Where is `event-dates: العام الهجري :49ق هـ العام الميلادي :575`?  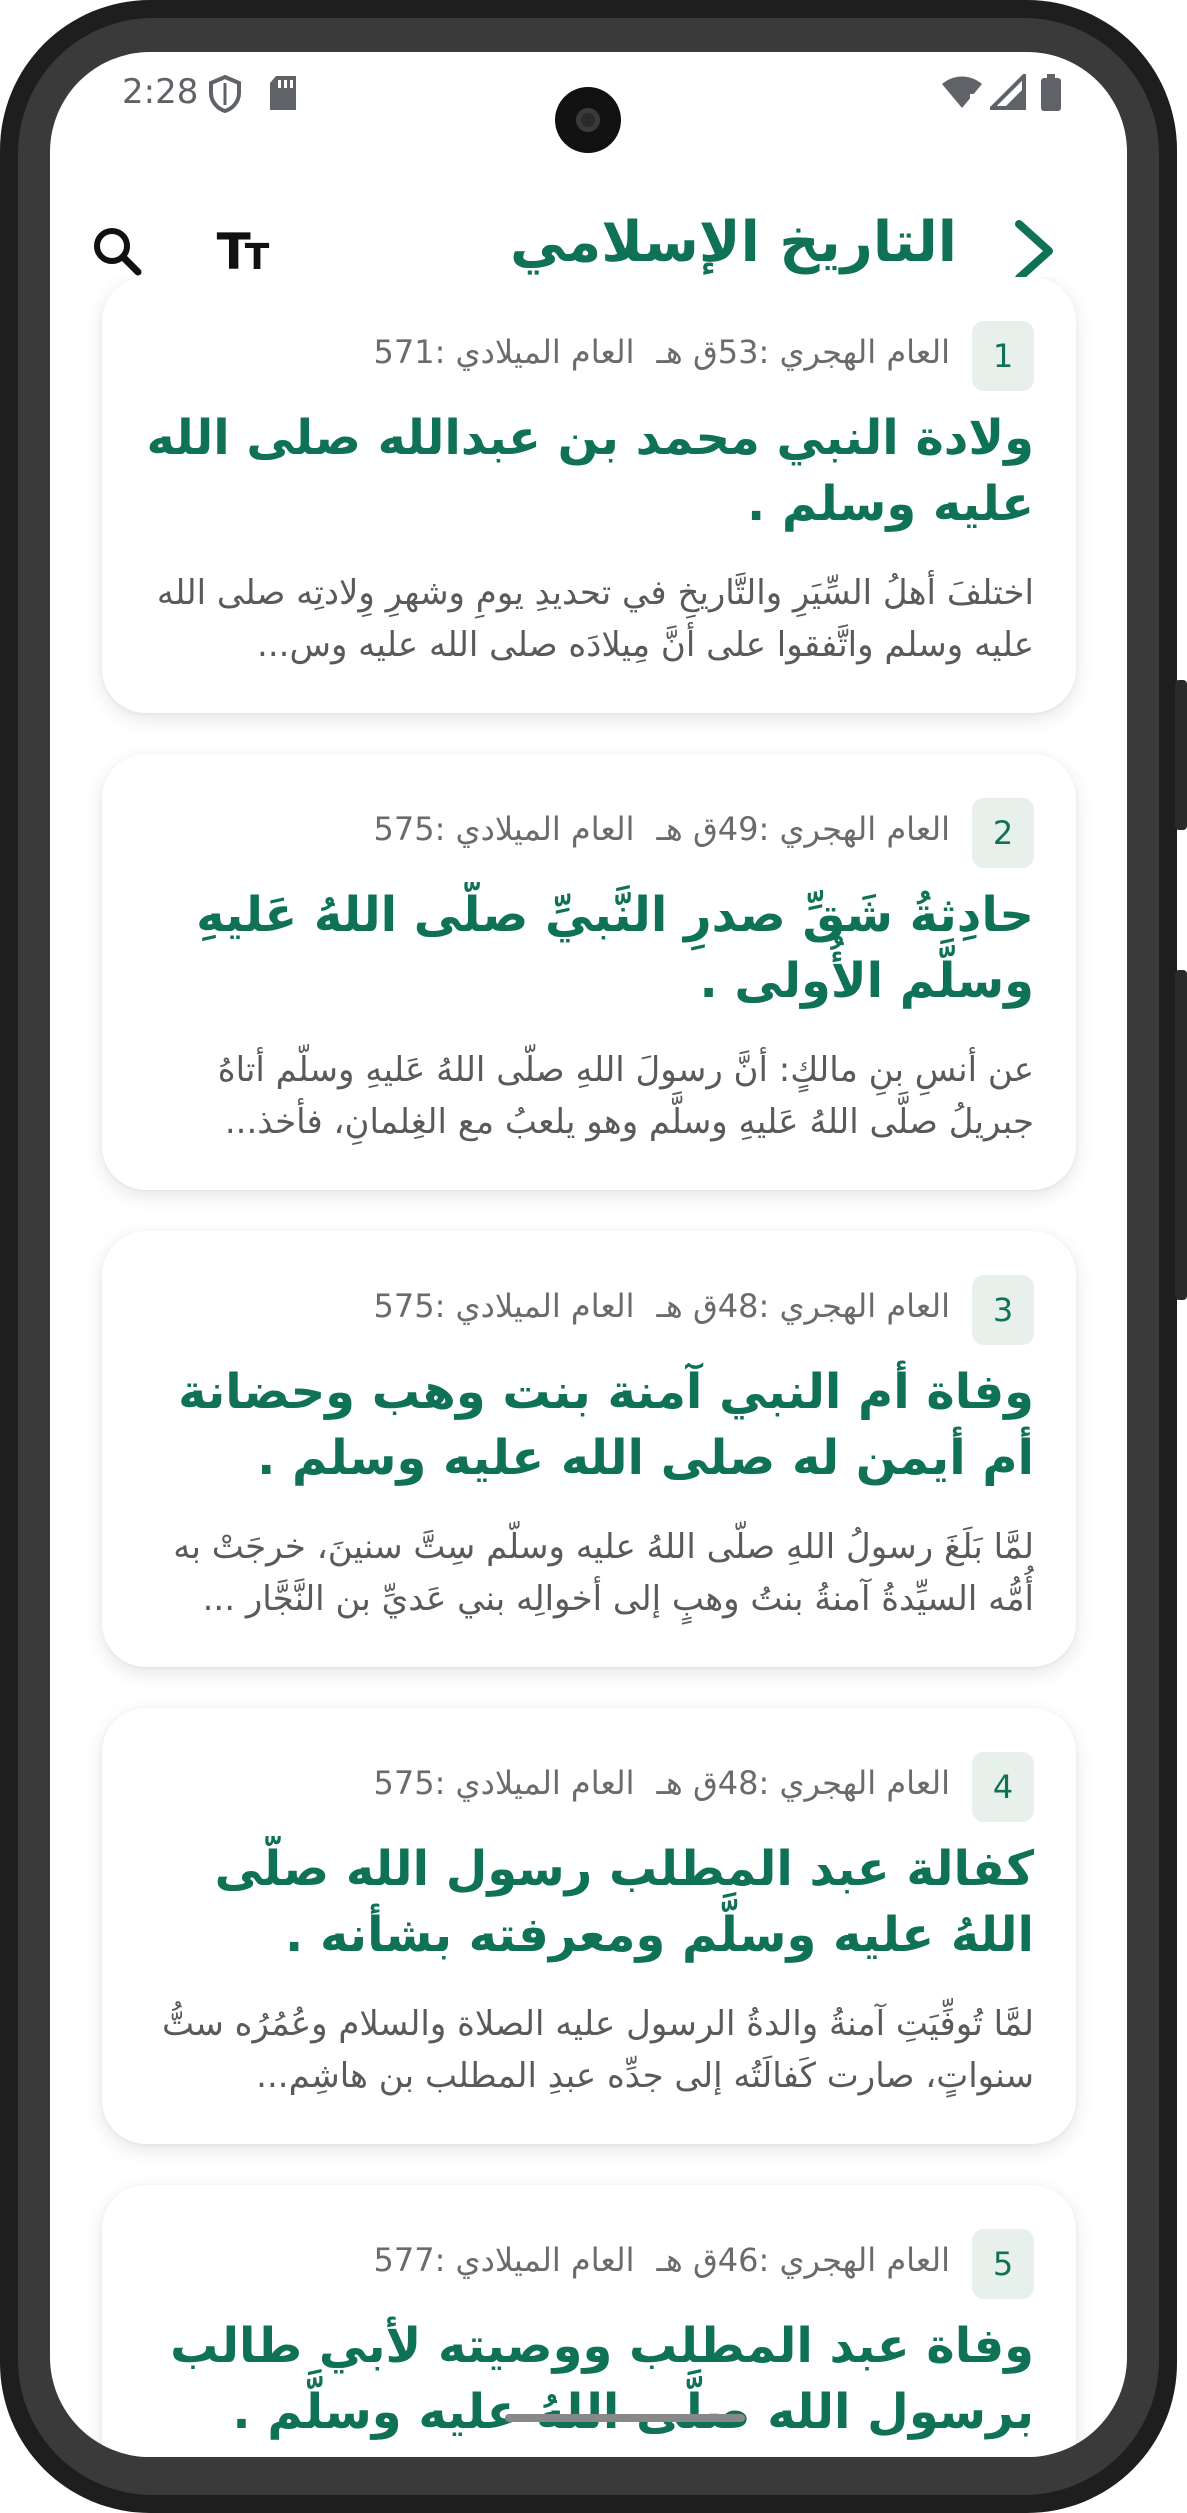
event-dates: العام الهجري :49ق هـ العام الميلادي :575 is located at coordinates (661, 829).